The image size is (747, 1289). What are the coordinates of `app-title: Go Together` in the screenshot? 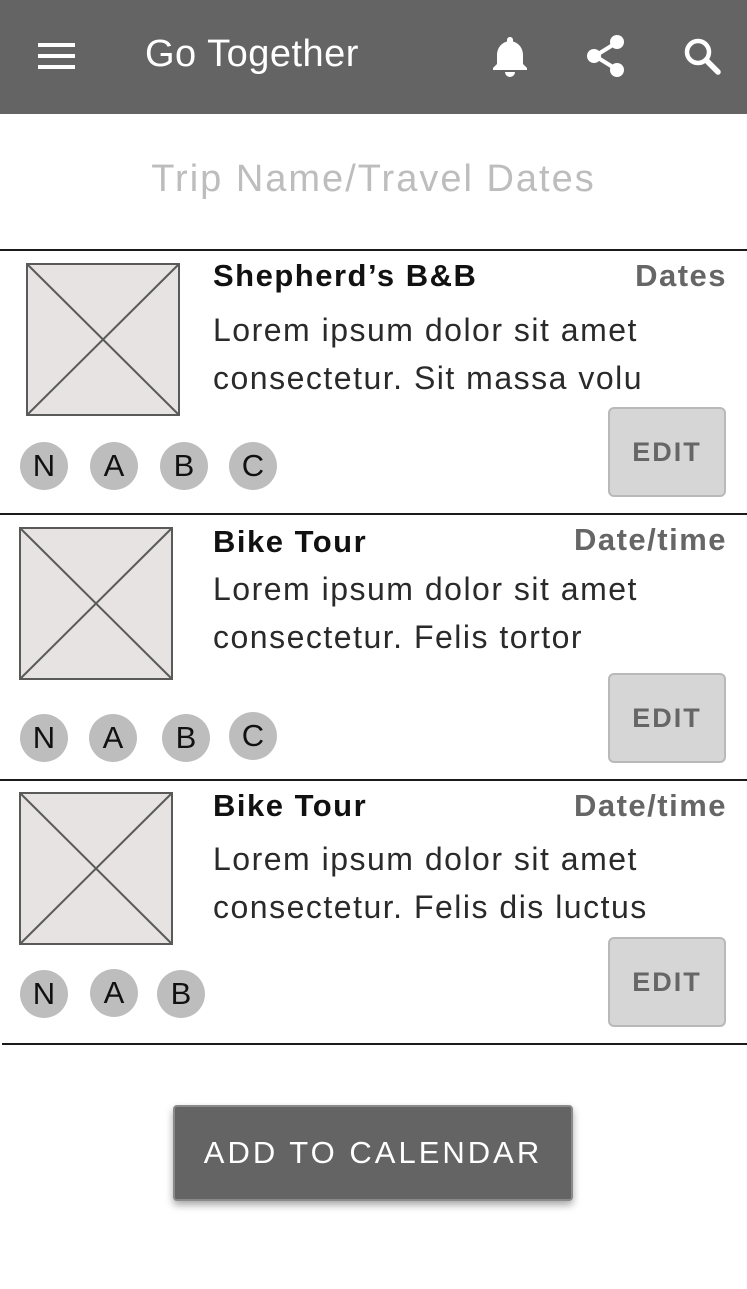 It's located at (252, 54).